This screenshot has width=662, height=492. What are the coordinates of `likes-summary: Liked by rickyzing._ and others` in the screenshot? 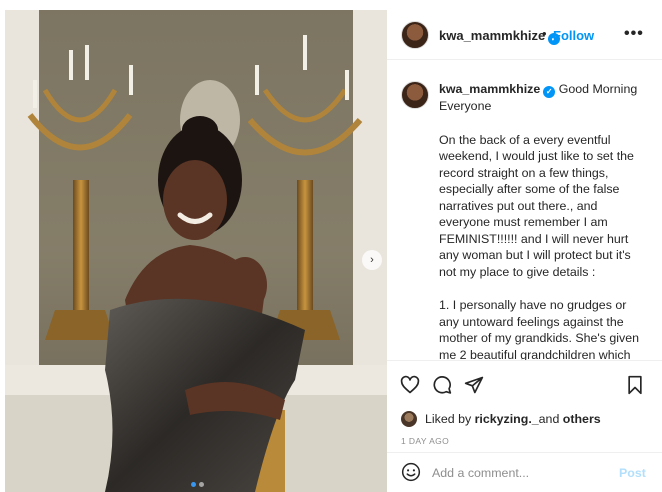 It's located at (501, 419).